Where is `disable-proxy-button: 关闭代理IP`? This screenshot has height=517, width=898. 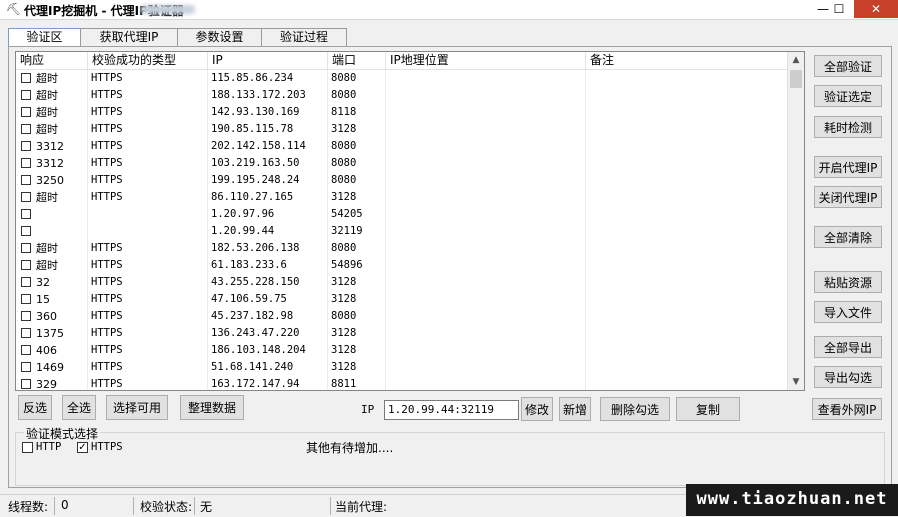 disable-proxy-button: 关闭代理IP is located at coordinates (848, 197).